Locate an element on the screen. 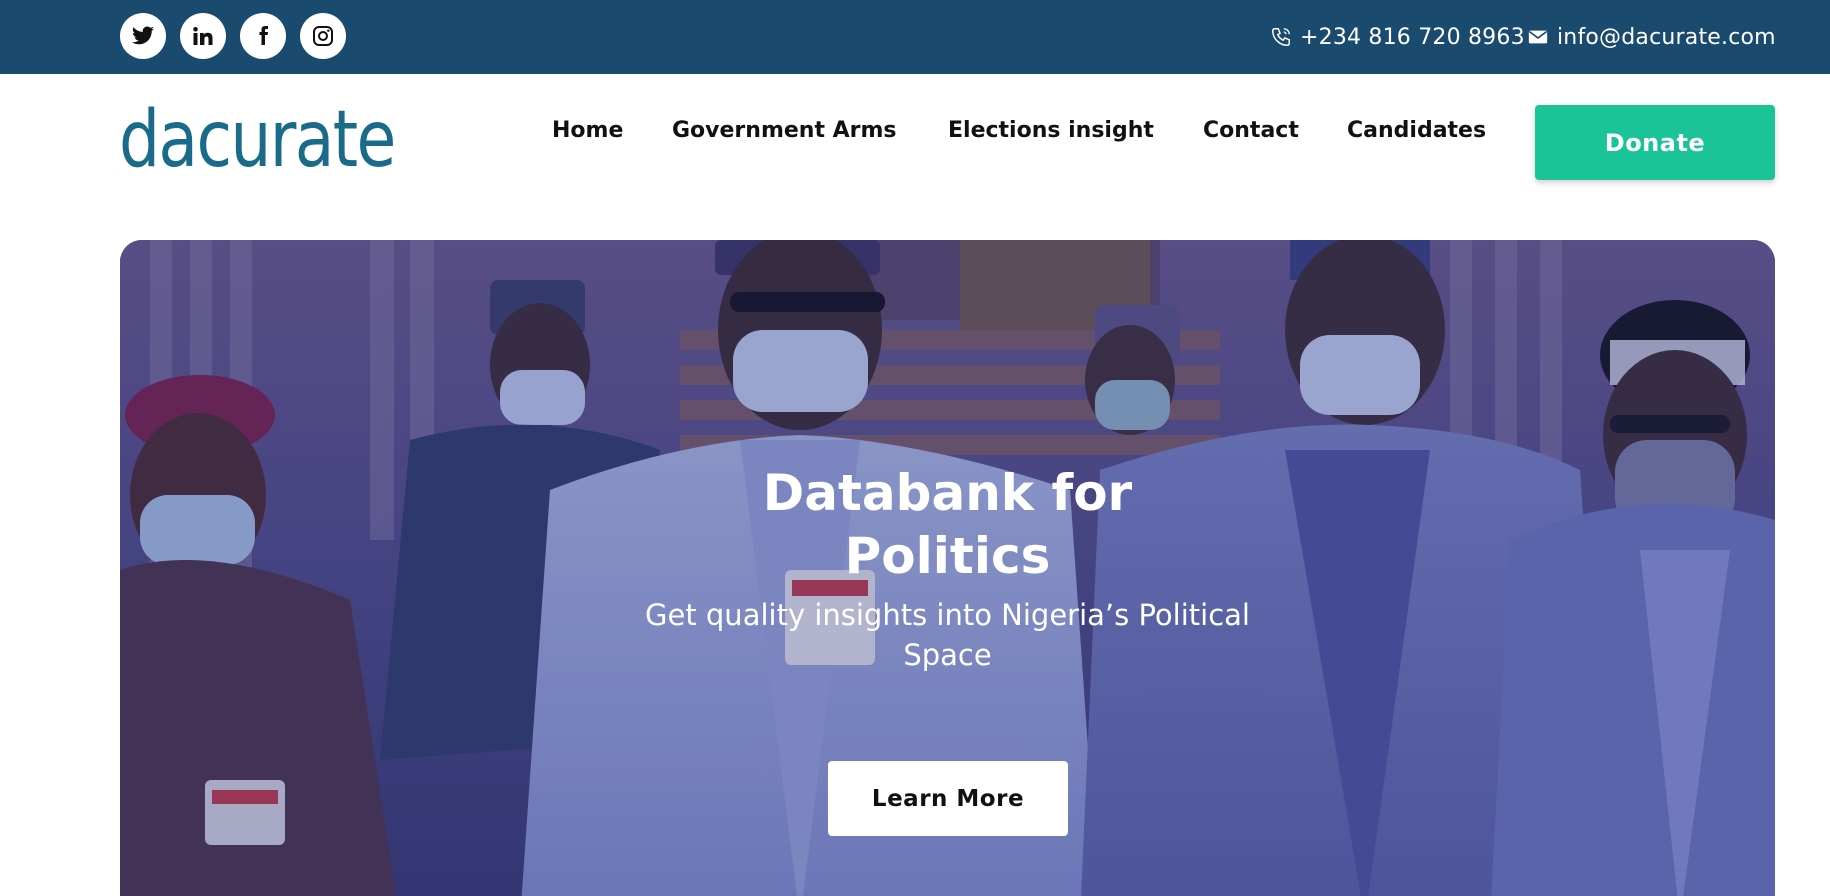  nav-government-arms: Government Arms is located at coordinates (784, 130).